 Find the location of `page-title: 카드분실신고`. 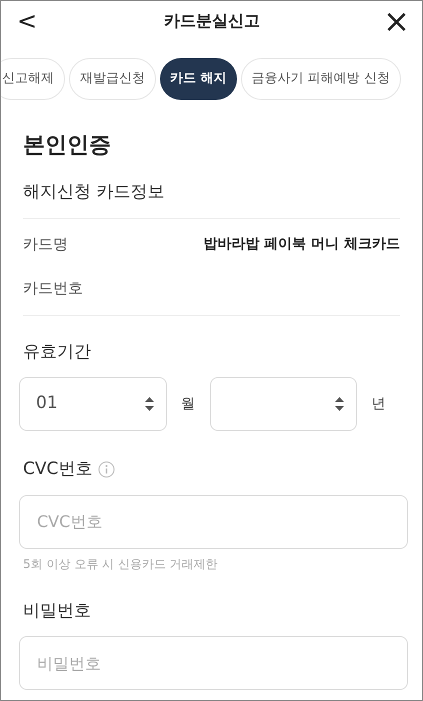

page-title: 카드분실신고 is located at coordinates (212, 21).